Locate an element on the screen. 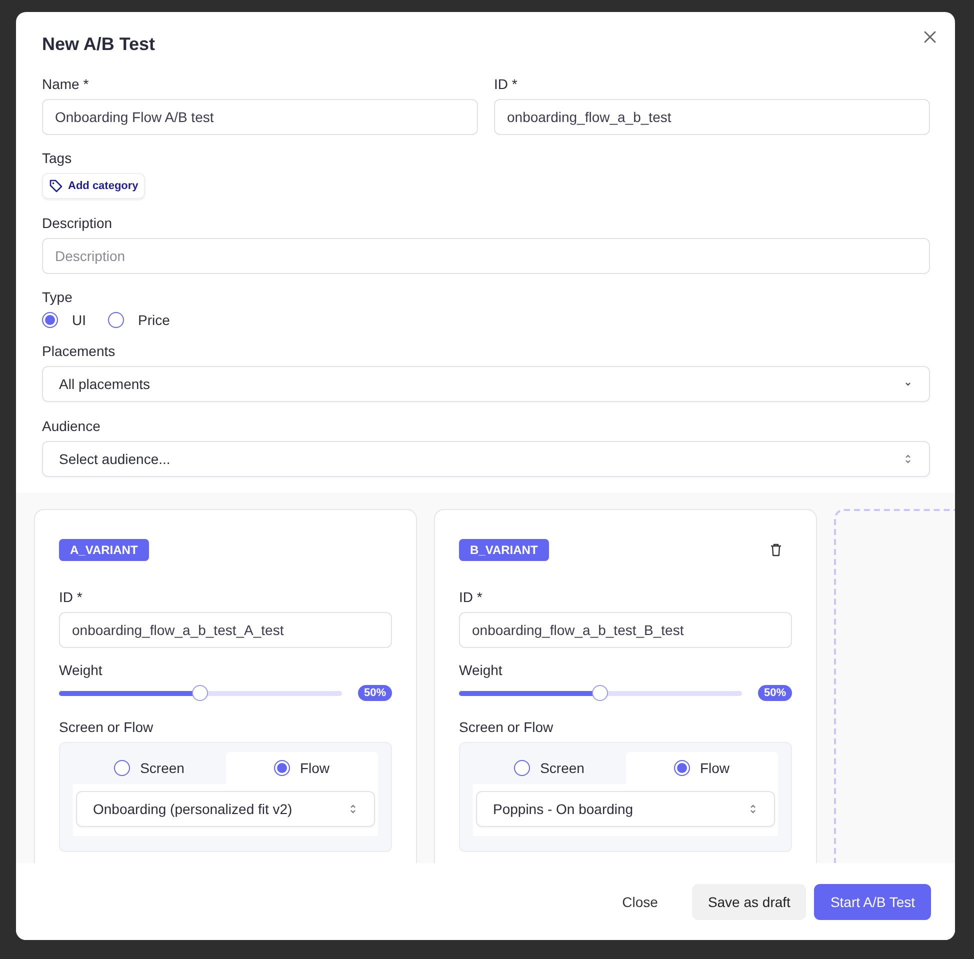 The image size is (974, 959). text-field: onboarding_flow_a_b_test is located at coordinates (712, 117).